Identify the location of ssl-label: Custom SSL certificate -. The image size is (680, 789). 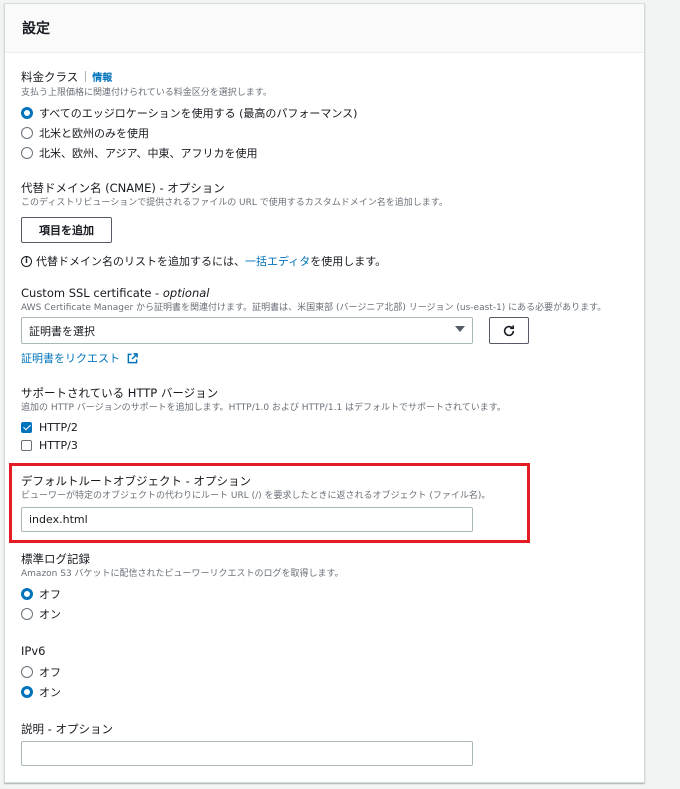
(92, 293).